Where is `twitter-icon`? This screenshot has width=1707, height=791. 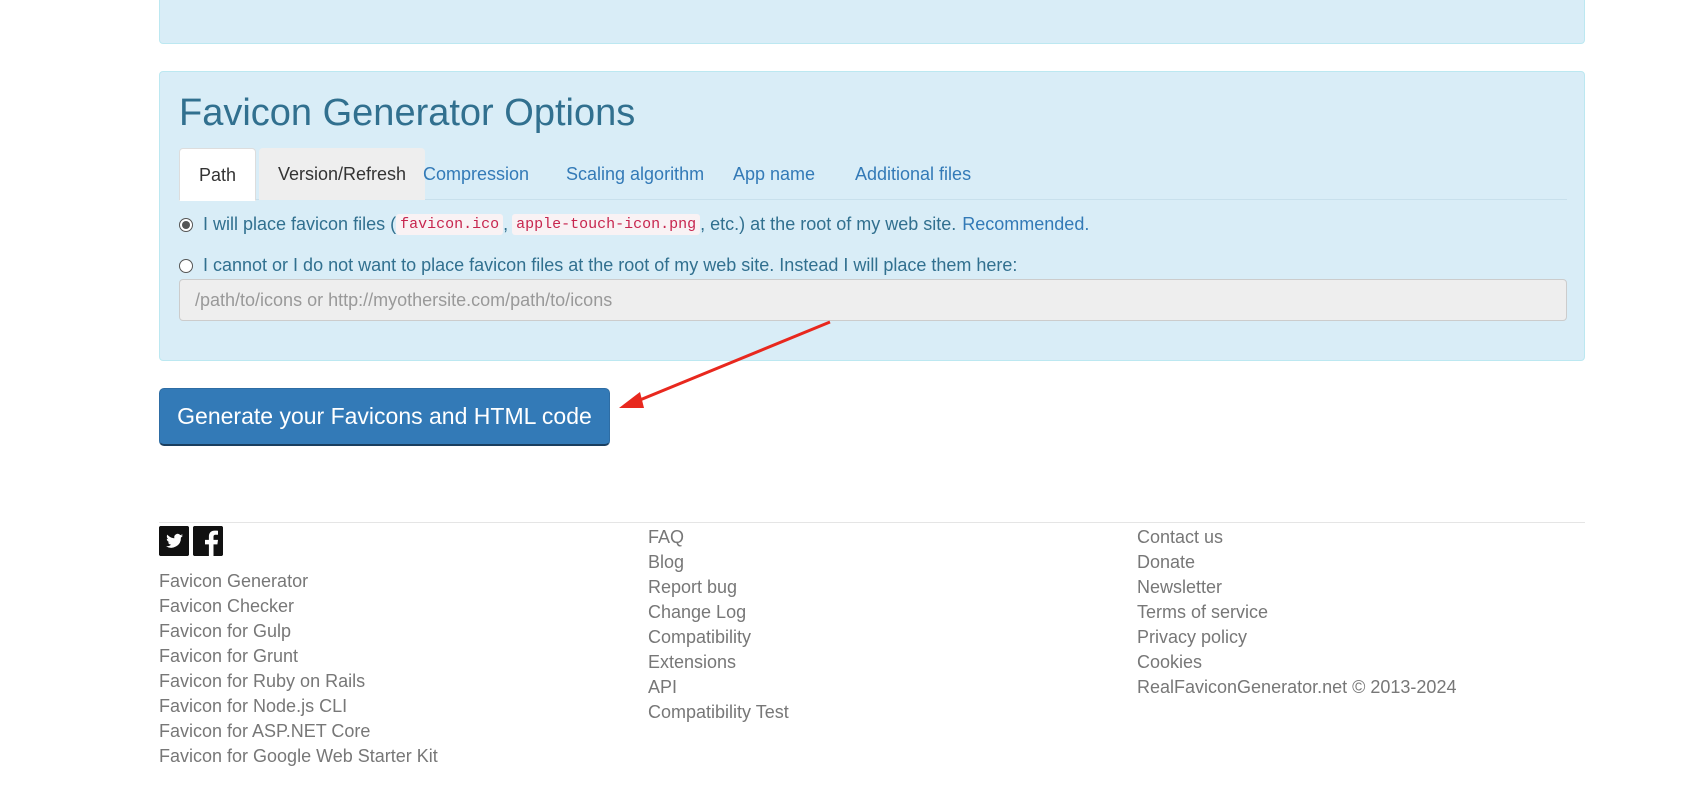
twitter-icon is located at coordinates (174, 541).